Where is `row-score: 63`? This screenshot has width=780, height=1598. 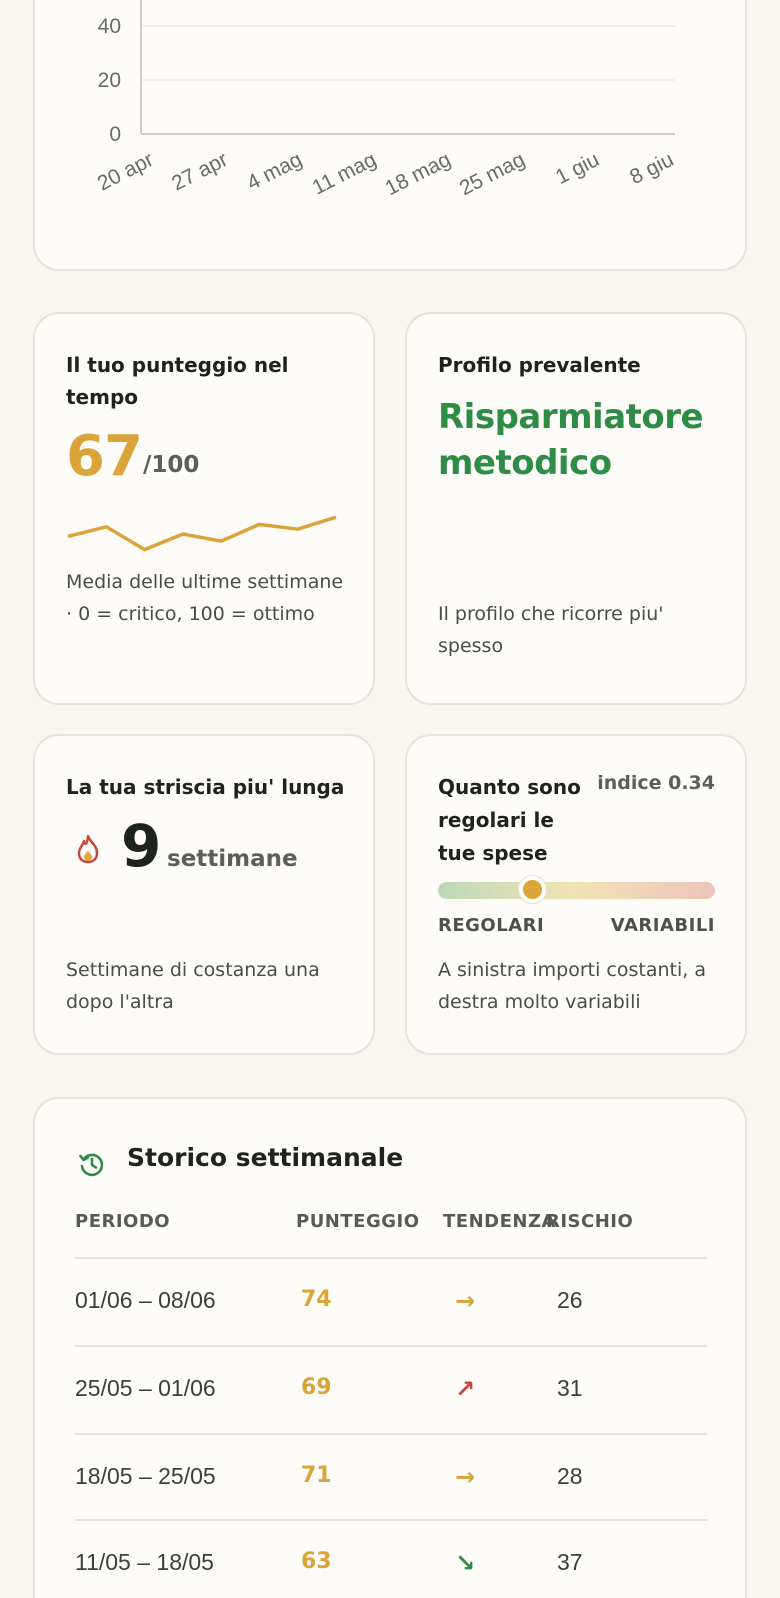 row-score: 63 is located at coordinates (316, 1561).